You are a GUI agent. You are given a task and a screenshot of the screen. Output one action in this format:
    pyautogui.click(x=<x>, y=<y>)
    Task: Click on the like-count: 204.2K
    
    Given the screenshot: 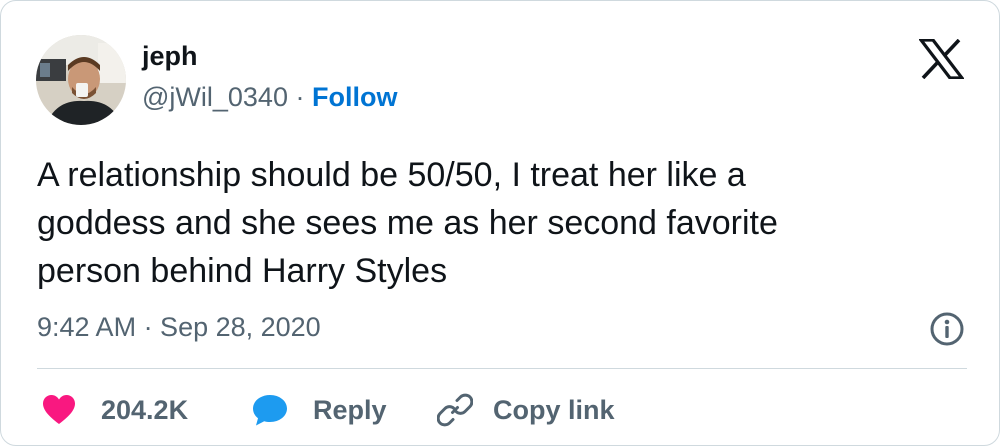 What is the action you would take?
    pyautogui.click(x=145, y=409)
    